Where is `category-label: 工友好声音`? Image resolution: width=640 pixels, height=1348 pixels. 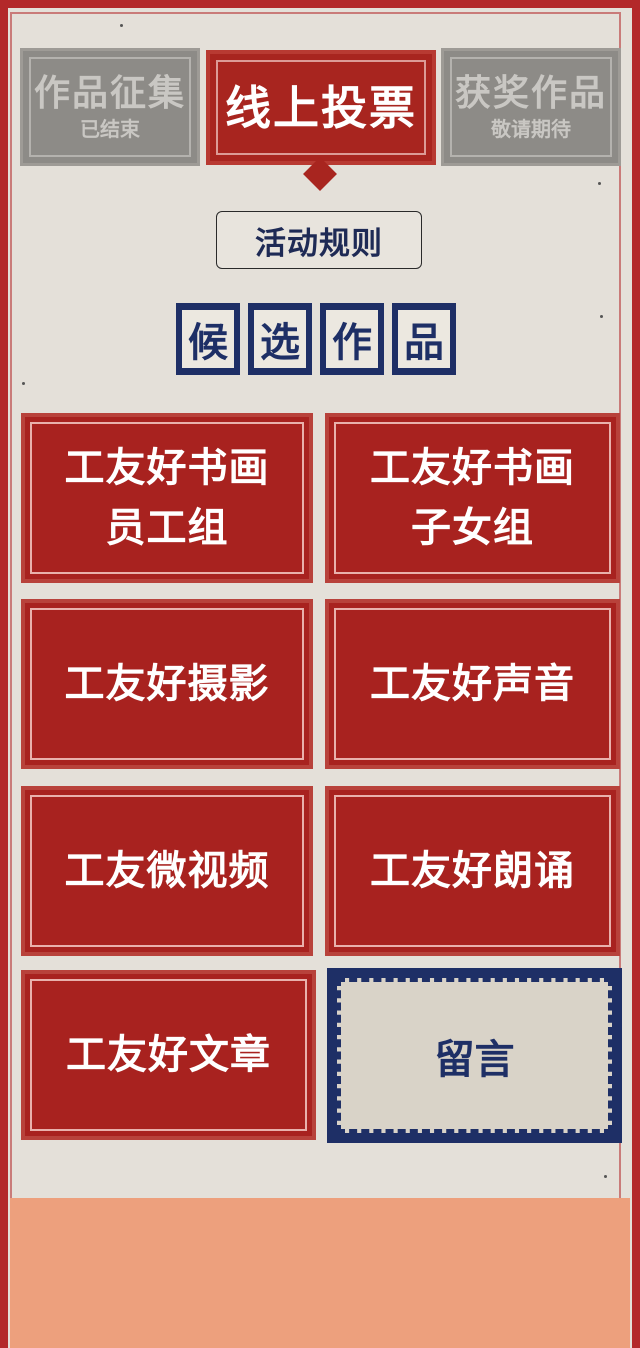
category-label: 工友好声音 is located at coordinates (472, 684).